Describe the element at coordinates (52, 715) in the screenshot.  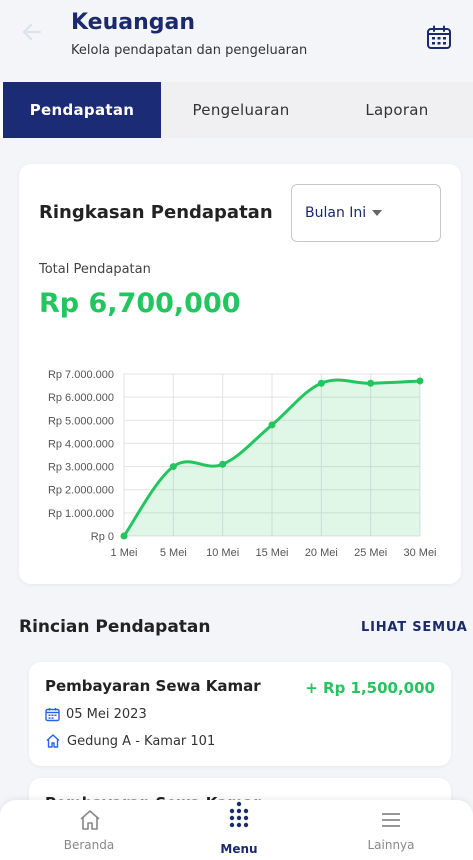
I see `calendar-small-icon` at that location.